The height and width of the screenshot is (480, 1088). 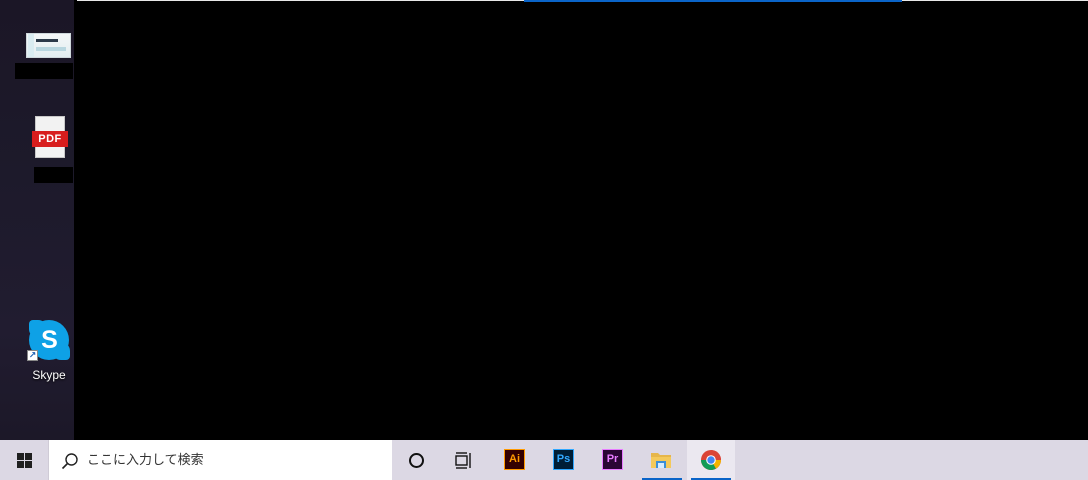 I want to click on premiere-icon: Pr, so click(x=612, y=459).